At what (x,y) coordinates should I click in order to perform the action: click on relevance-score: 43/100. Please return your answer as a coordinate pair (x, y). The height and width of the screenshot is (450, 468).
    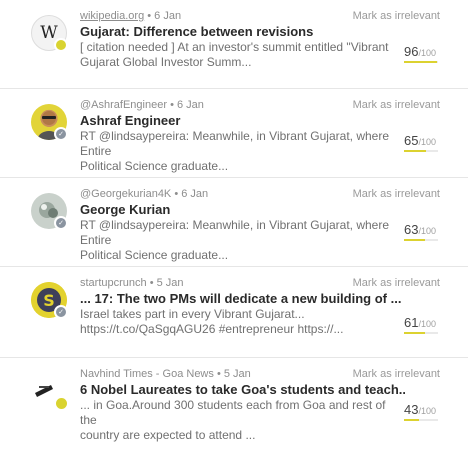
    Looking at the image, I should click on (420, 409).